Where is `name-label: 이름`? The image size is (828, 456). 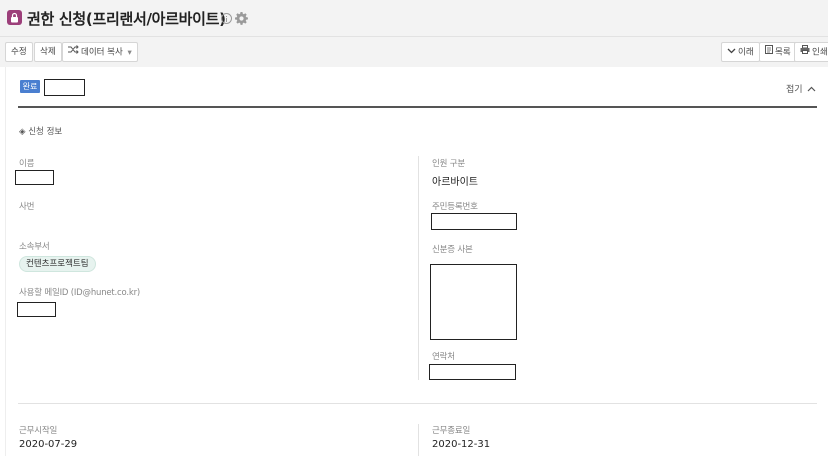
name-label: 이름 is located at coordinates (27, 164).